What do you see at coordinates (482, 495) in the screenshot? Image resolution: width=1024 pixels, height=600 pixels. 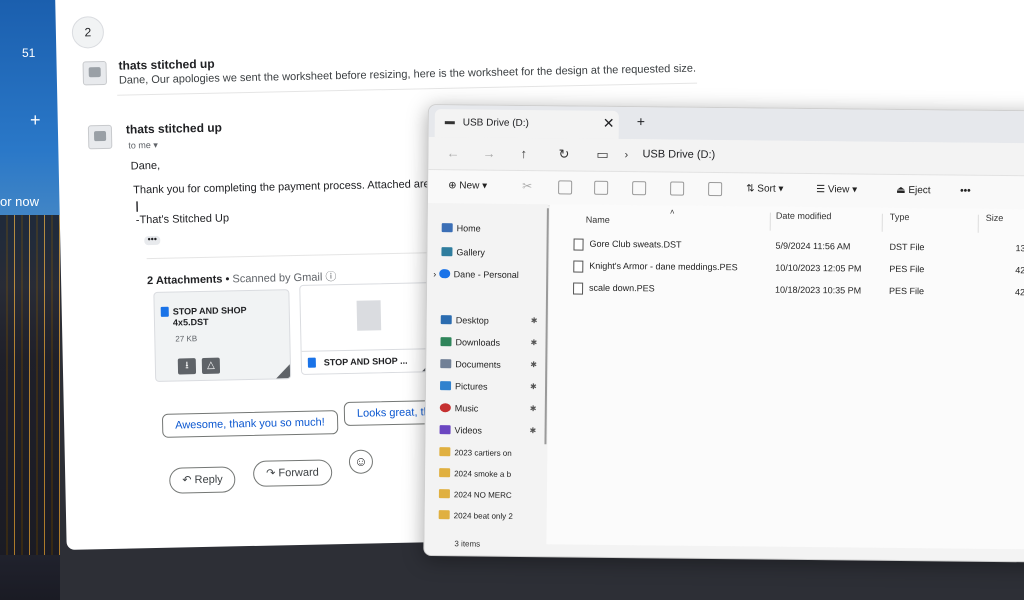 I see `sidebar-label: 2024 NO MERC` at bounding box center [482, 495].